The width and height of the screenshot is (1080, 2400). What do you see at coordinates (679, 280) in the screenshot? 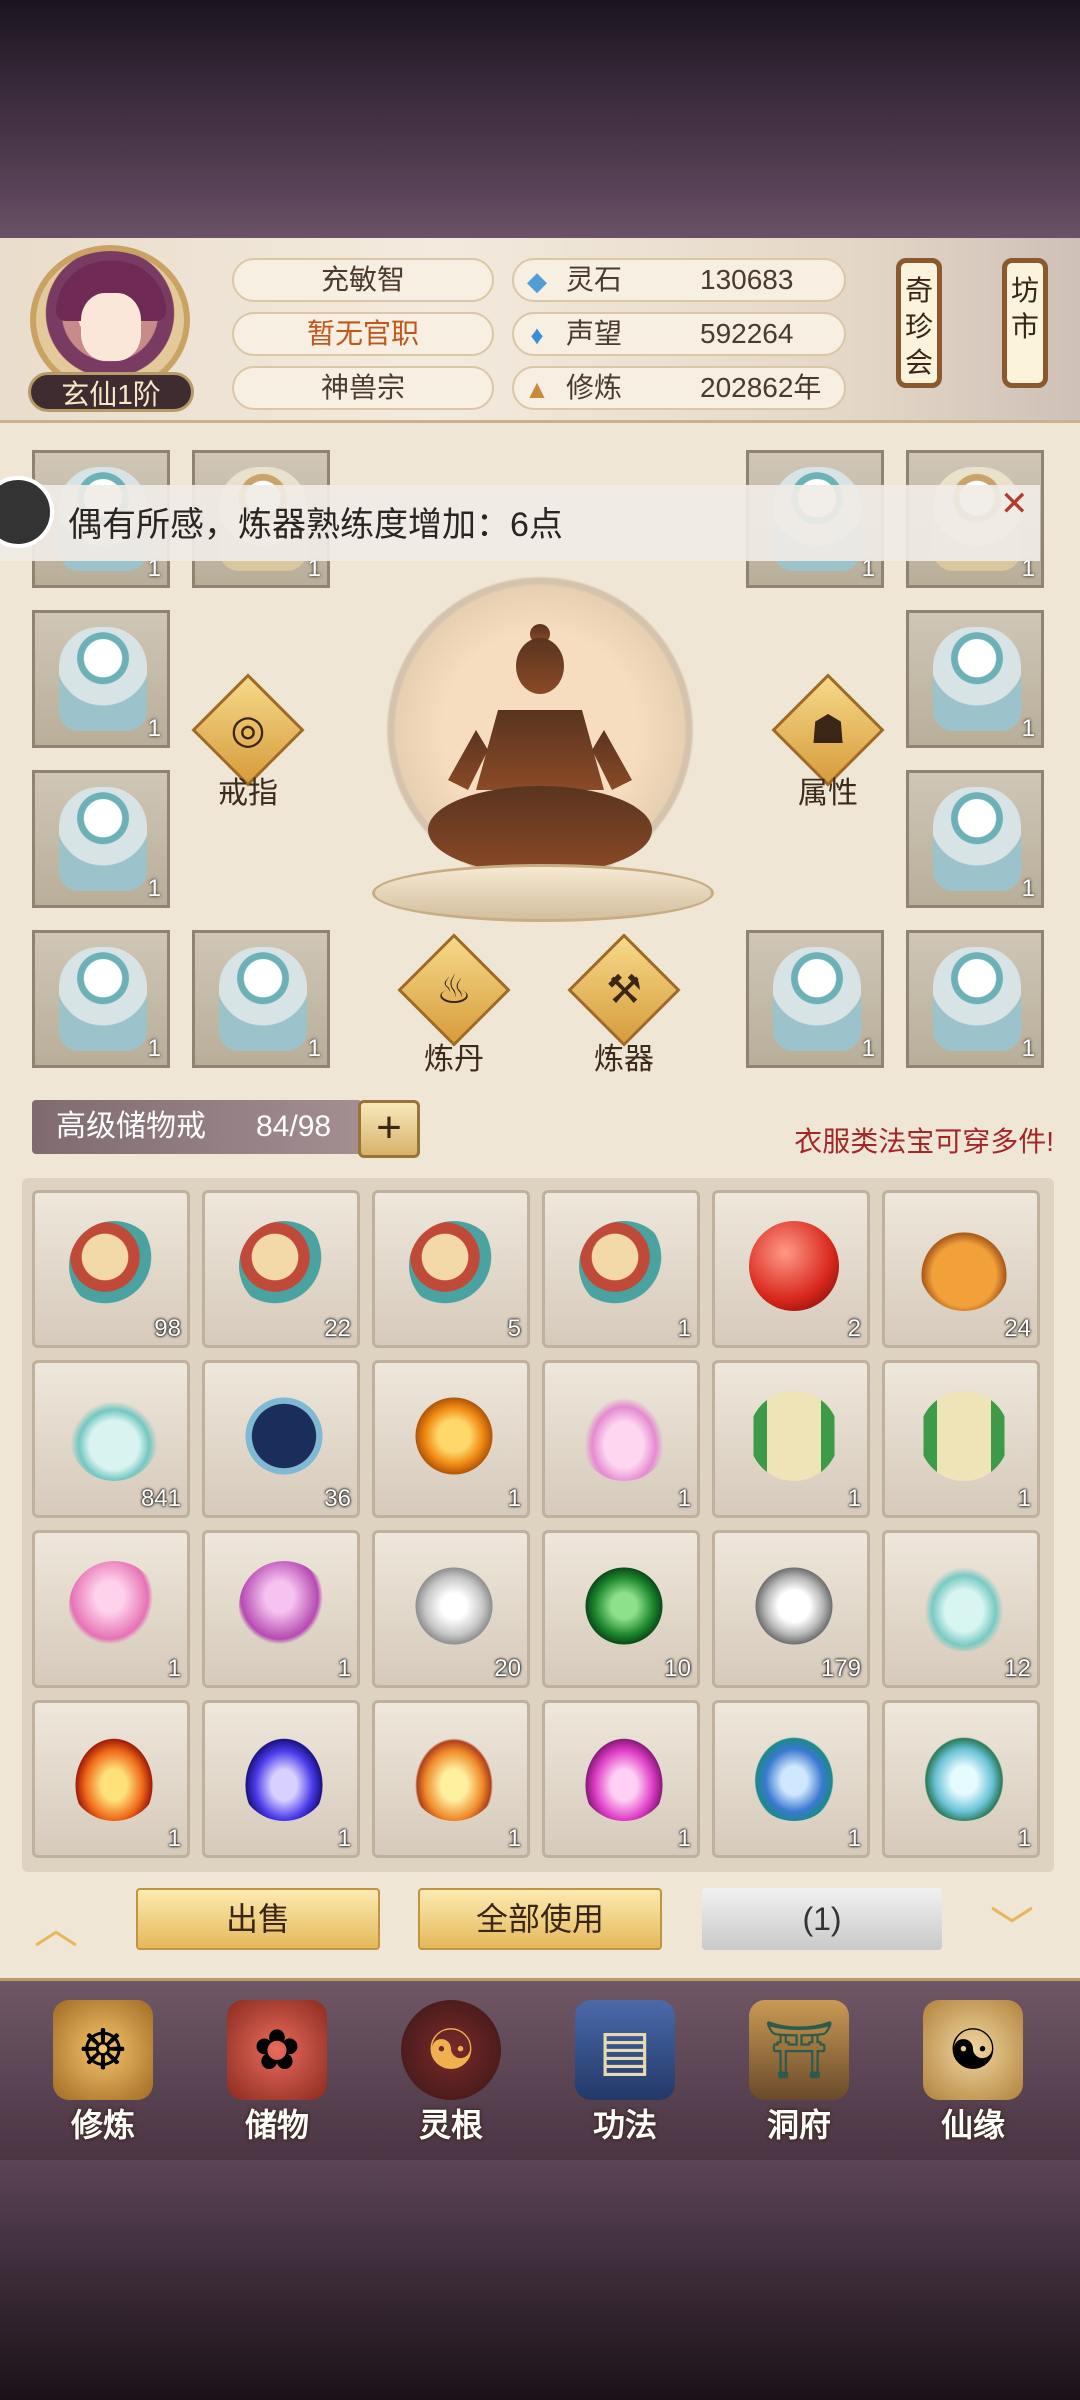
I see `spirit-stone-resource: ◆ 灵石 130683` at bounding box center [679, 280].